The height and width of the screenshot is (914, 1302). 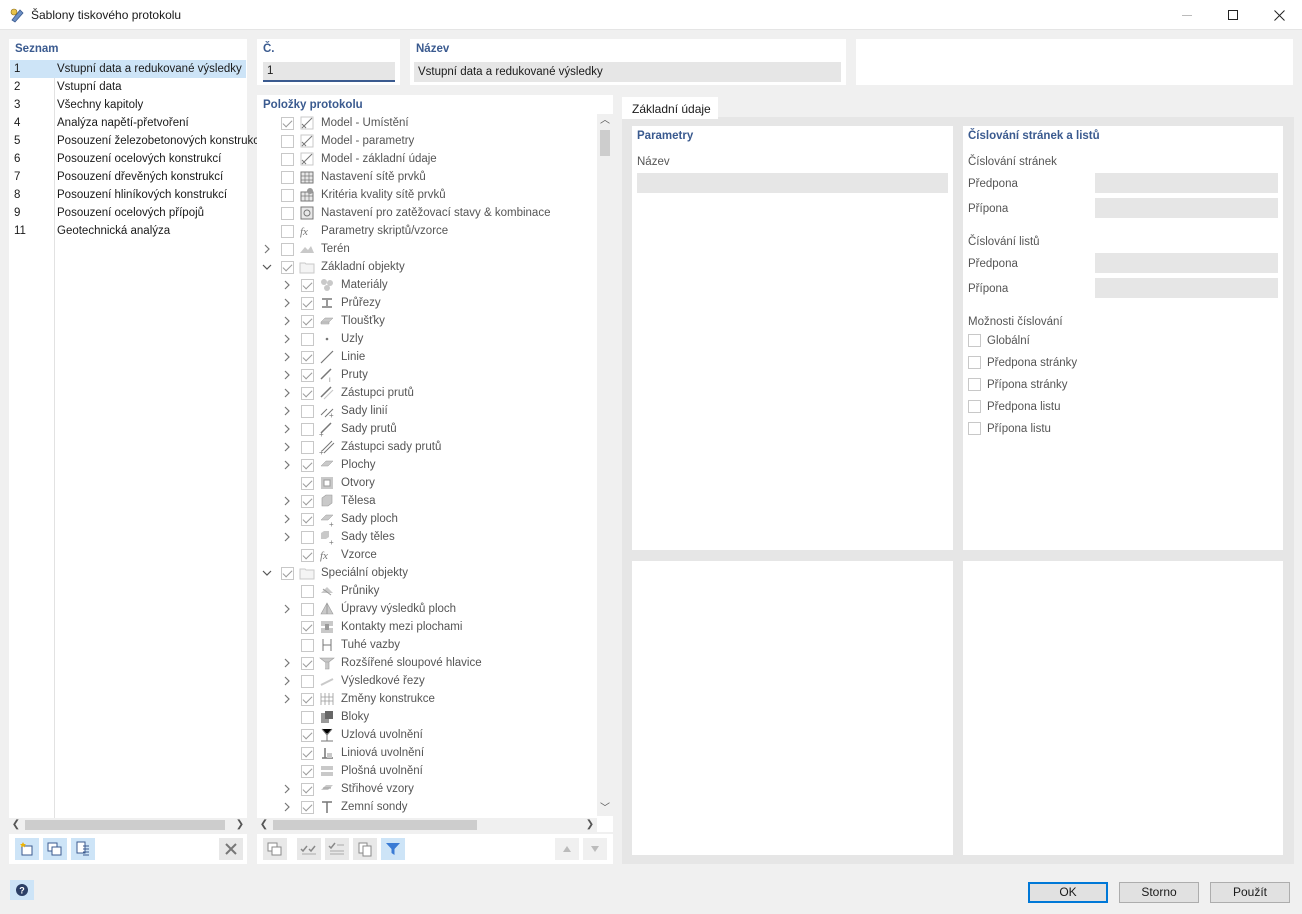 I want to click on sheet-prefix-input, so click(x=1186, y=263).